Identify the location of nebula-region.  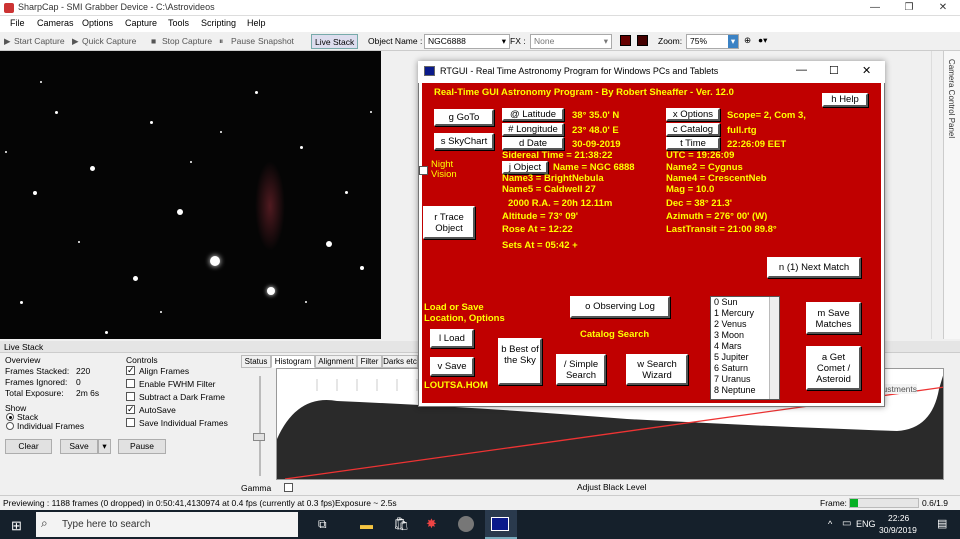
(270, 206).